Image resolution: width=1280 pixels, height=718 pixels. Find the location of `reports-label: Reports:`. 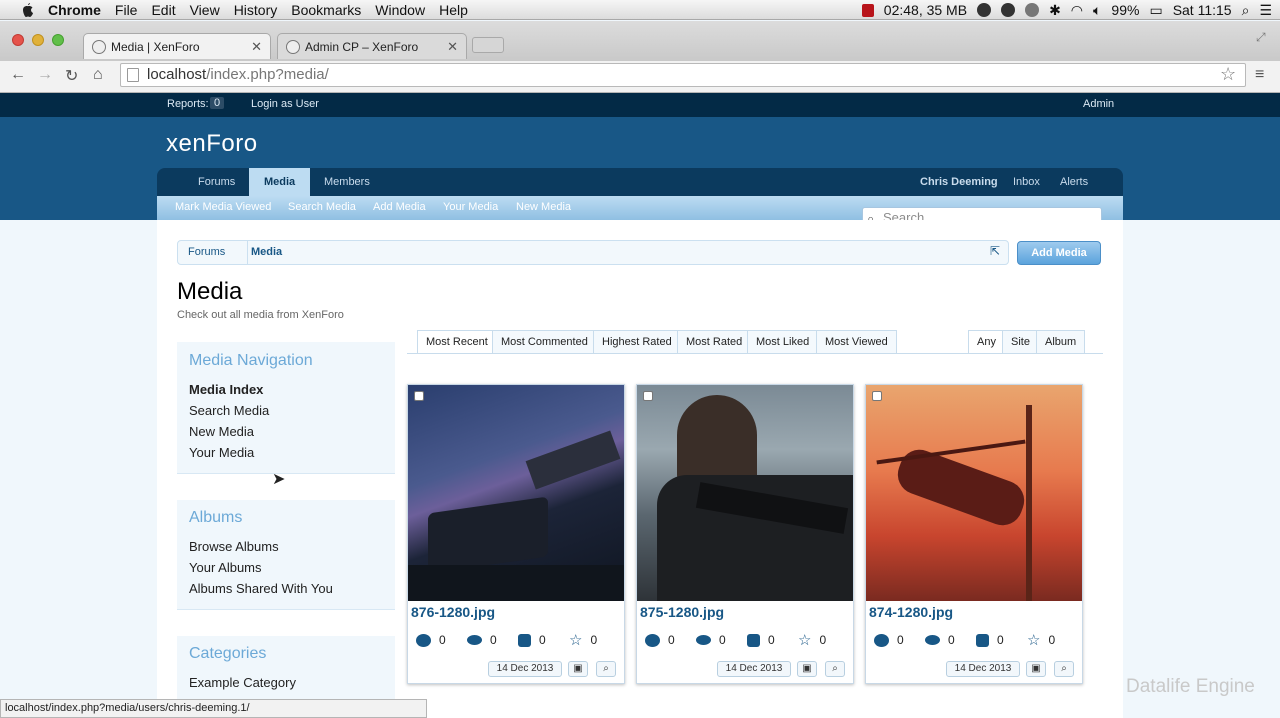

reports-label: Reports: is located at coordinates (188, 104).